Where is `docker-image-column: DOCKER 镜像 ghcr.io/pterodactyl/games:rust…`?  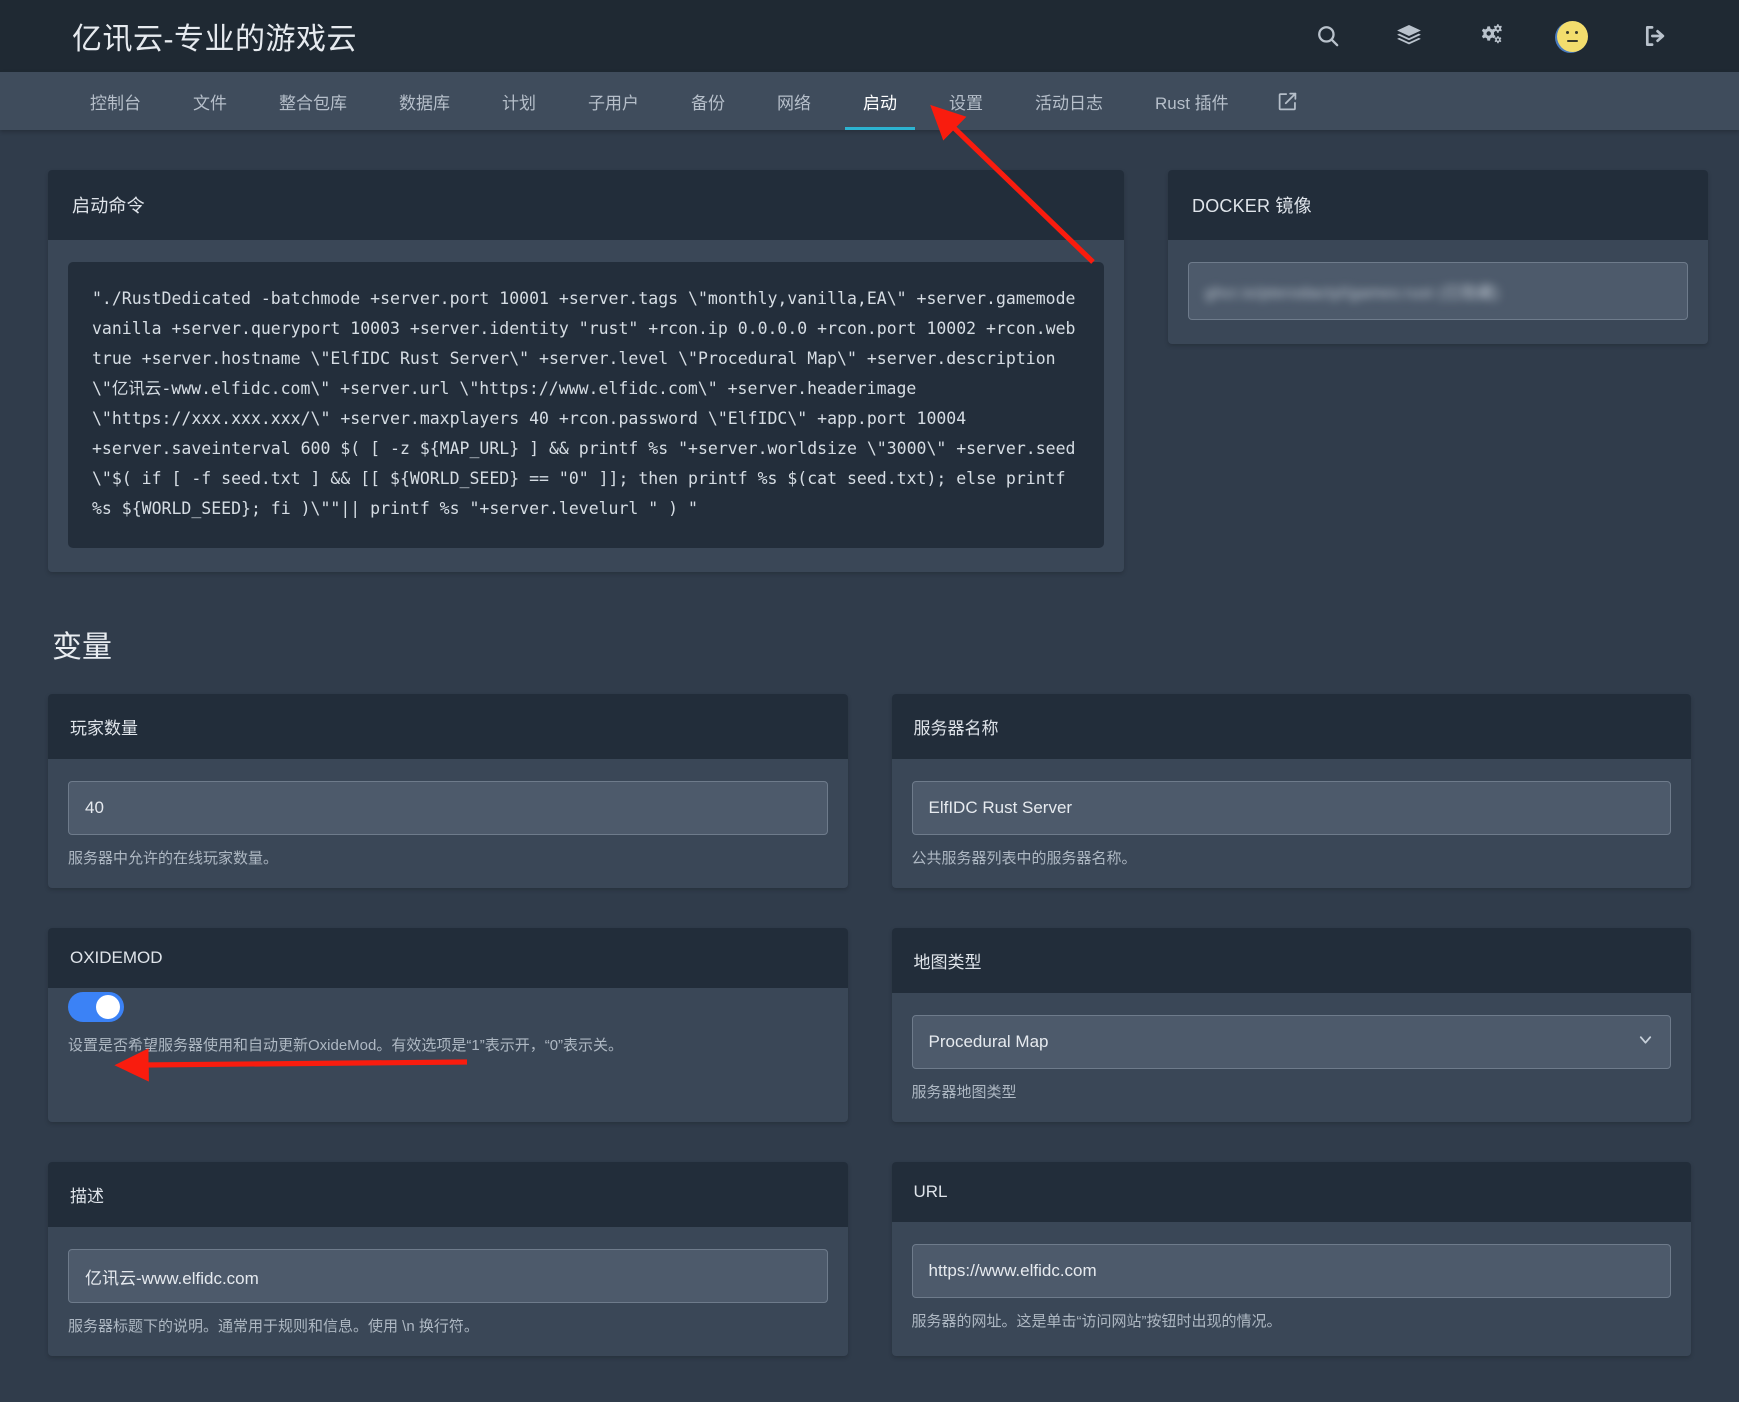
docker-image-column: DOCKER 镜像 ghcr.io/pterodactyl/games:rust… is located at coordinates (1438, 277).